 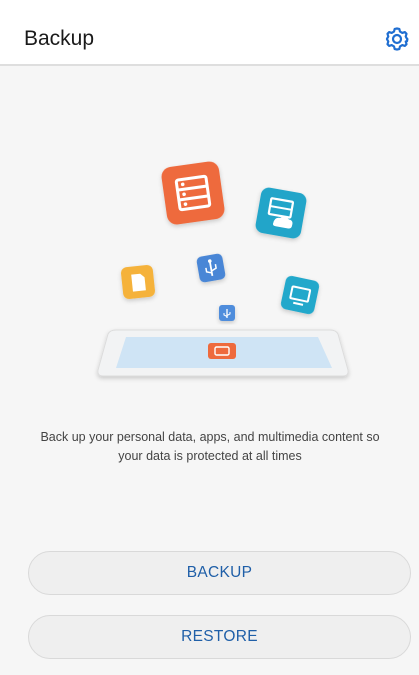 I want to click on app-header: Backup, so click(x=209, y=33).